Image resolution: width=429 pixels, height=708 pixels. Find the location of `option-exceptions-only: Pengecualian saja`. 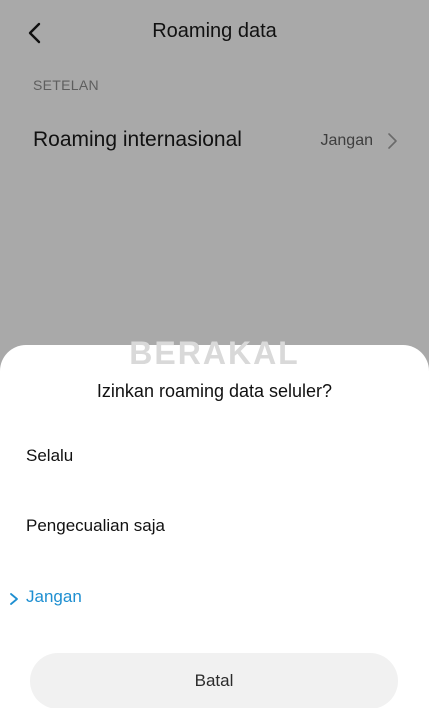

option-exceptions-only: Pengecualian saja is located at coordinates (214, 527).